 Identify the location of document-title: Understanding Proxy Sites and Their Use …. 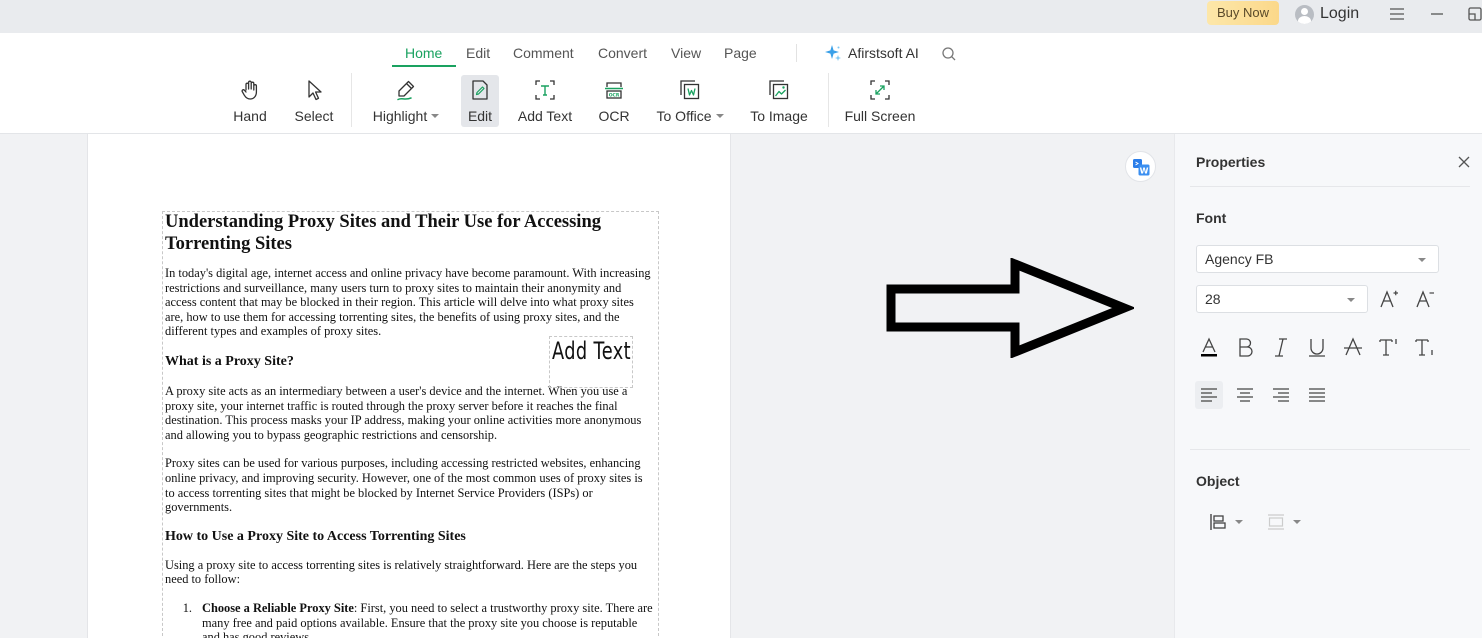
(409, 233).